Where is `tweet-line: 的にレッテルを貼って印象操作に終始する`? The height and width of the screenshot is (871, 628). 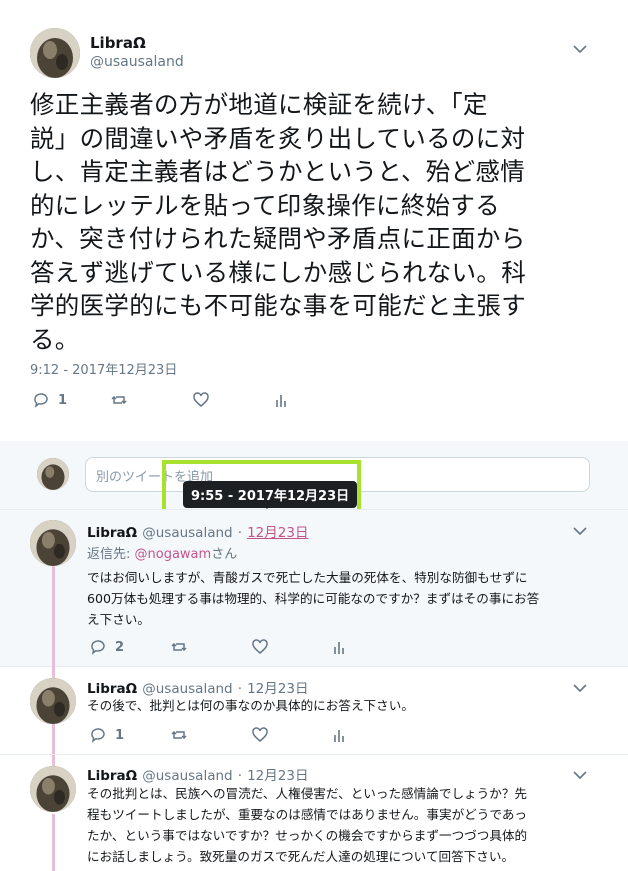 tweet-line: 的にレッテルを貼って印象操作に終始する is located at coordinates (265, 205).